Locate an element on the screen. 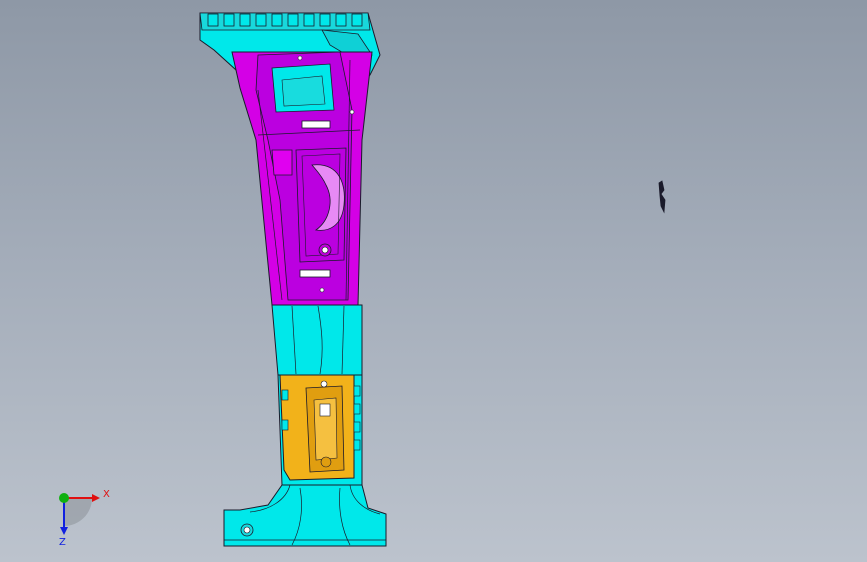 Image resolution: width=867 pixels, height=562 pixels. small-fragment is located at coordinates (662, 197).